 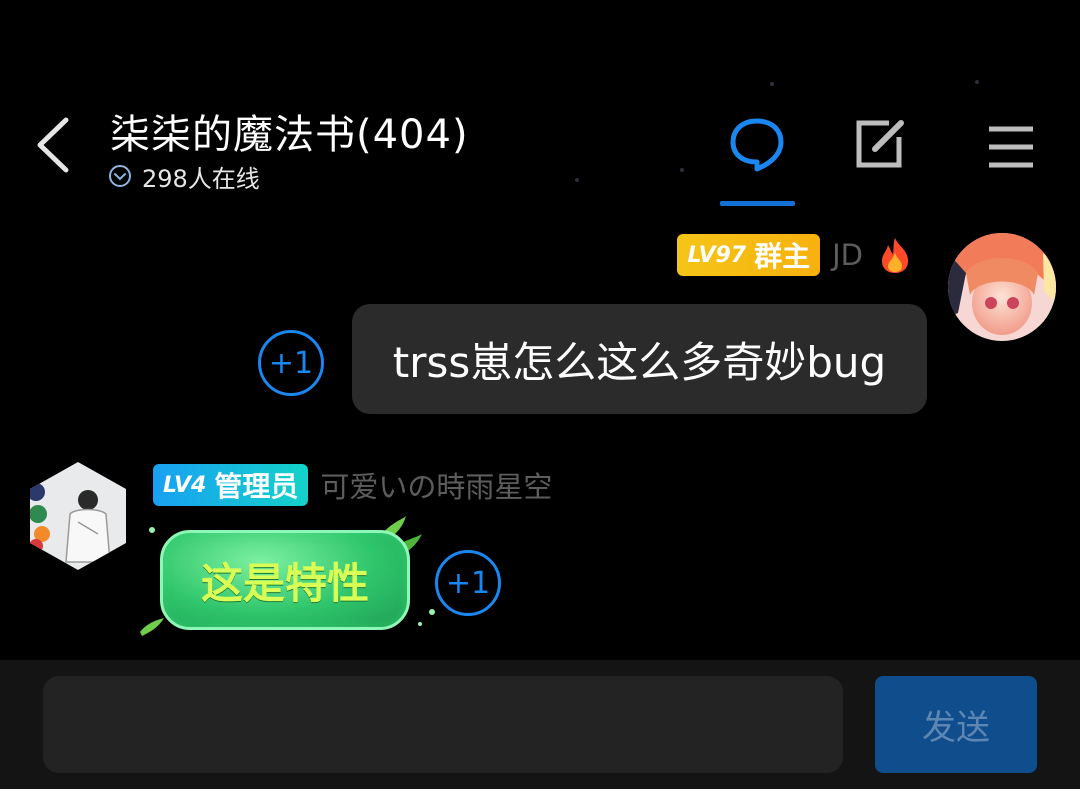 I want to click on group-title: 柒柒的魔法书(404), so click(x=289, y=135).